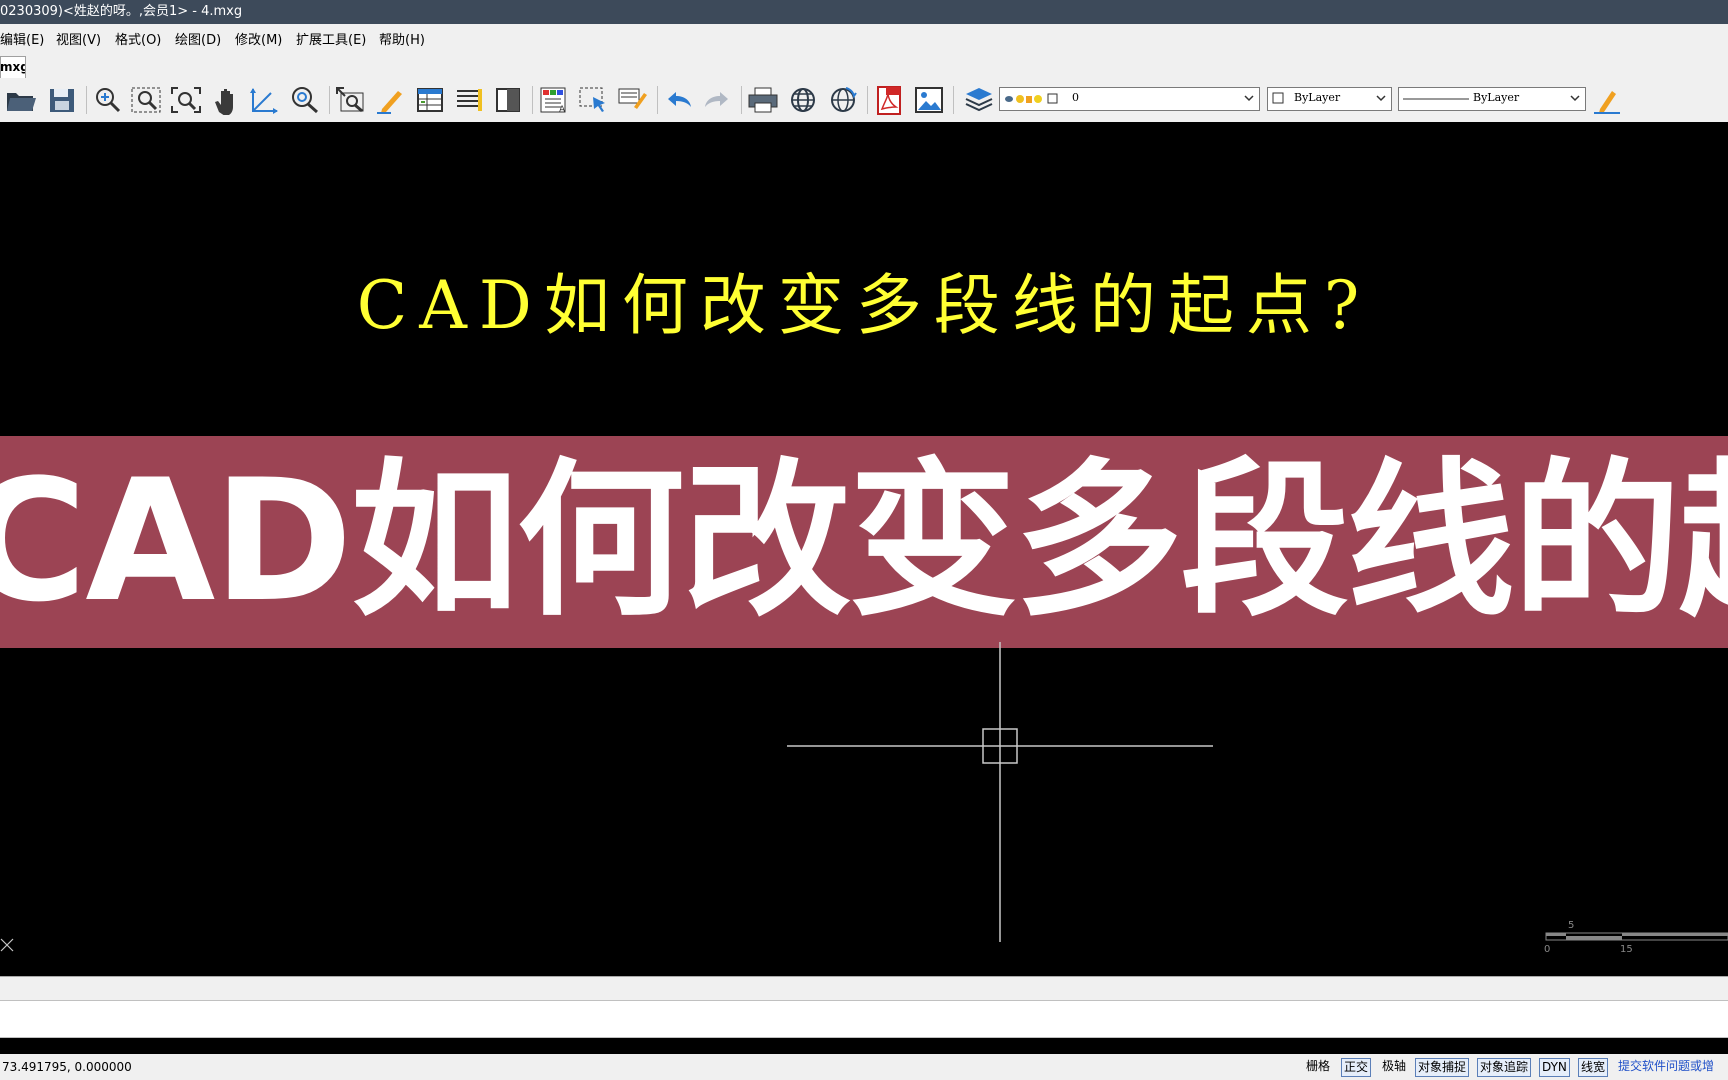 Image resolution: width=1728 pixels, height=1080 pixels. I want to click on text-list-icon, so click(469, 100).